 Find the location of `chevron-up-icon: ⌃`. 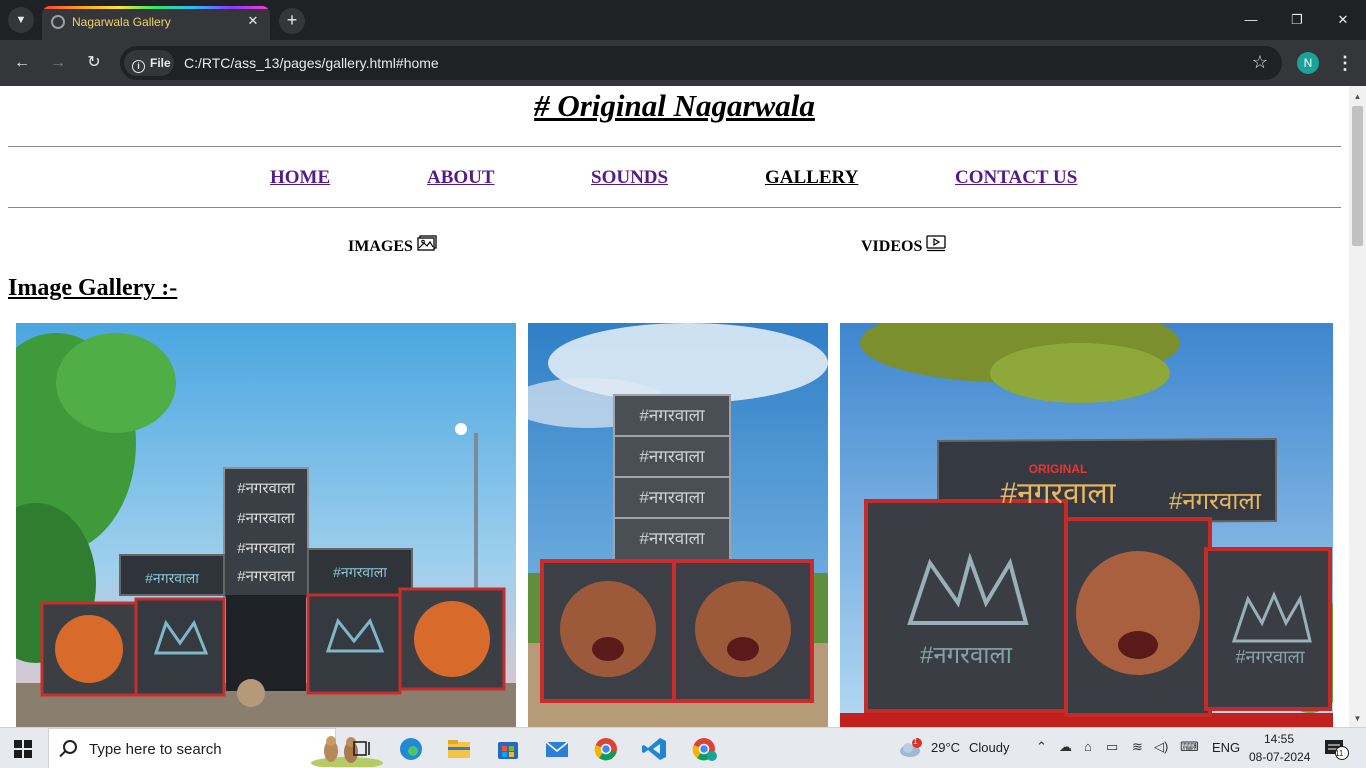

chevron-up-icon: ⌃ is located at coordinates (1041, 747).